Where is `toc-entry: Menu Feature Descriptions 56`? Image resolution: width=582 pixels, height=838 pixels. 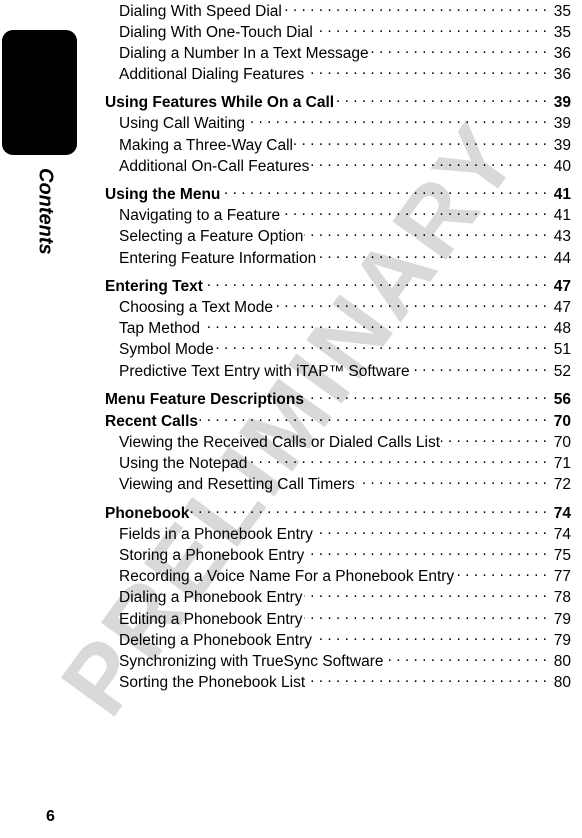 toc-entry: Menu Feature Descriptions 56 is located at coordinates (338, 398).